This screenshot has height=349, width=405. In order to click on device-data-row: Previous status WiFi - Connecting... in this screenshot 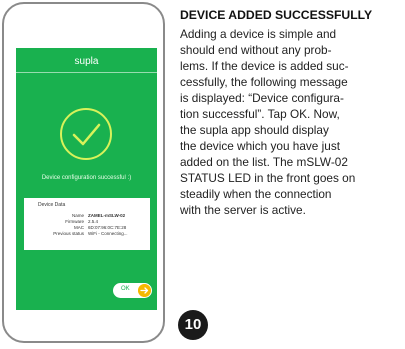, I will do `click(87, 234)`.